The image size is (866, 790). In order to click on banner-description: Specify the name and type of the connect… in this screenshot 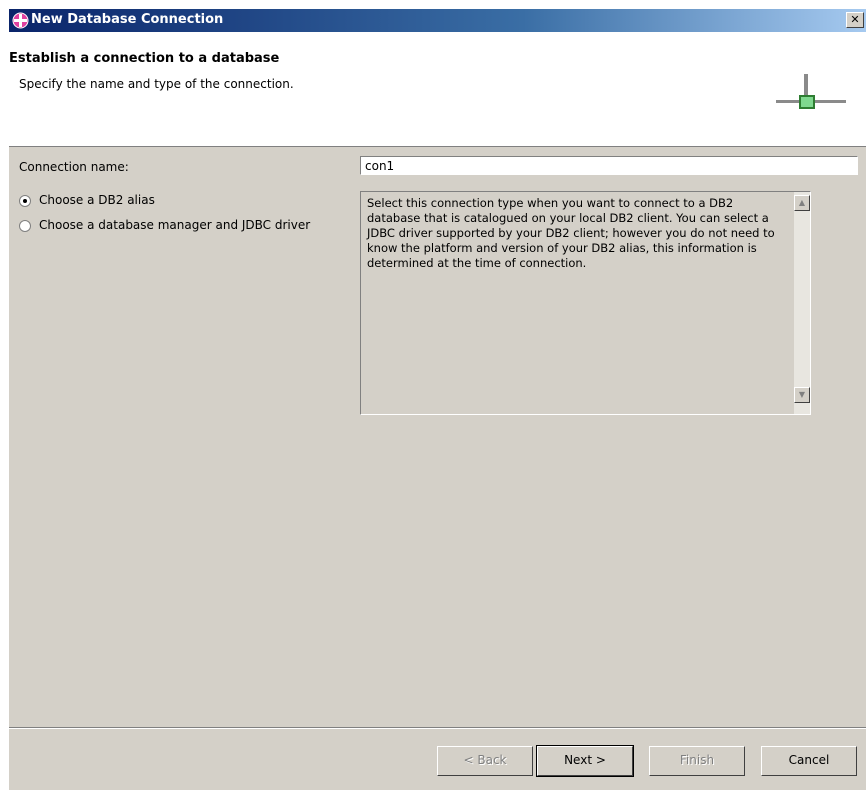, I will do `click(156, 84)`.